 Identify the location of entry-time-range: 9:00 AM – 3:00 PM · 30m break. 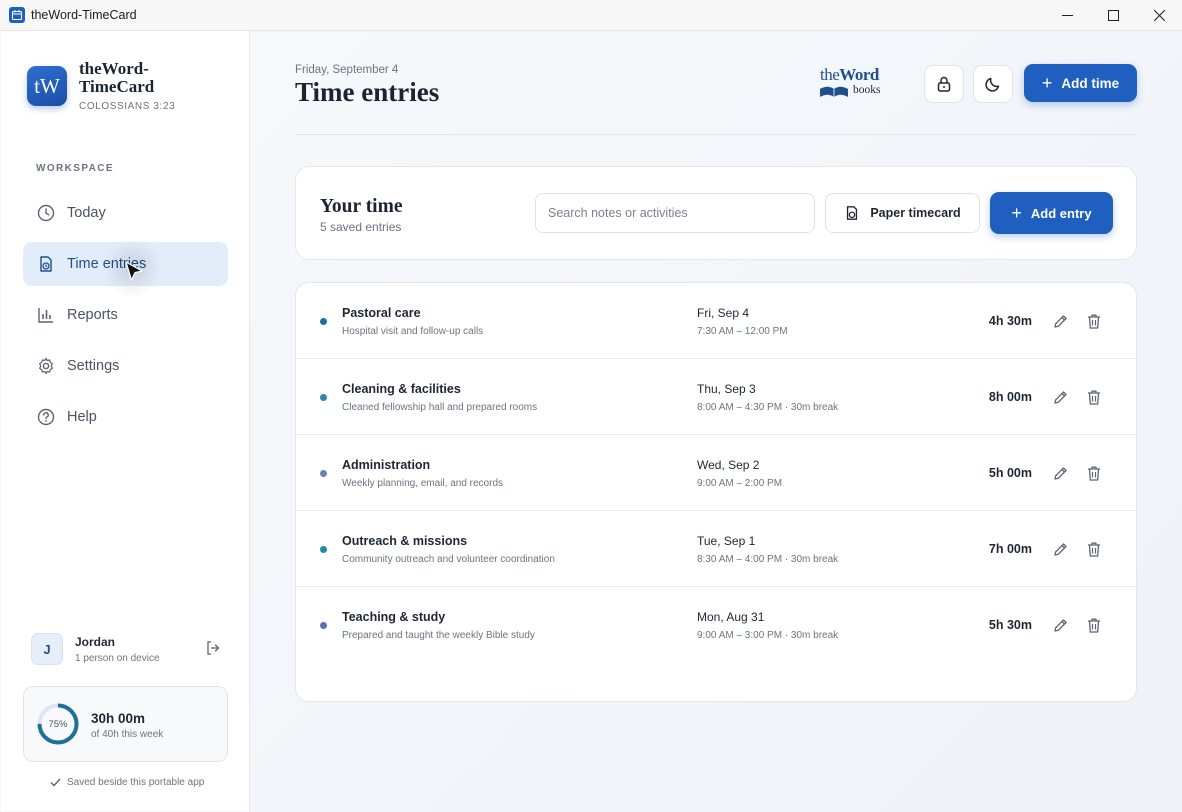
(768, 635).